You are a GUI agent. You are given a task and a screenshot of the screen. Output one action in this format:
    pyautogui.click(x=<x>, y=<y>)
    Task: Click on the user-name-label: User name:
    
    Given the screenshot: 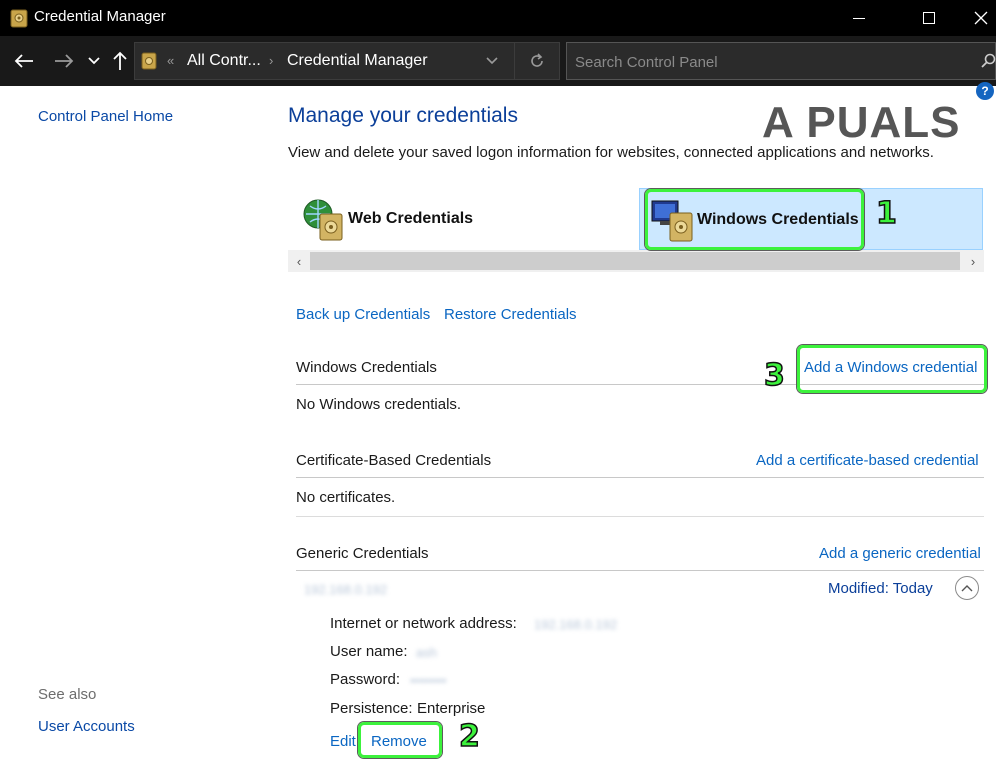 What is the action you would take?
    pyautogui.click(x=369, y=651)
    